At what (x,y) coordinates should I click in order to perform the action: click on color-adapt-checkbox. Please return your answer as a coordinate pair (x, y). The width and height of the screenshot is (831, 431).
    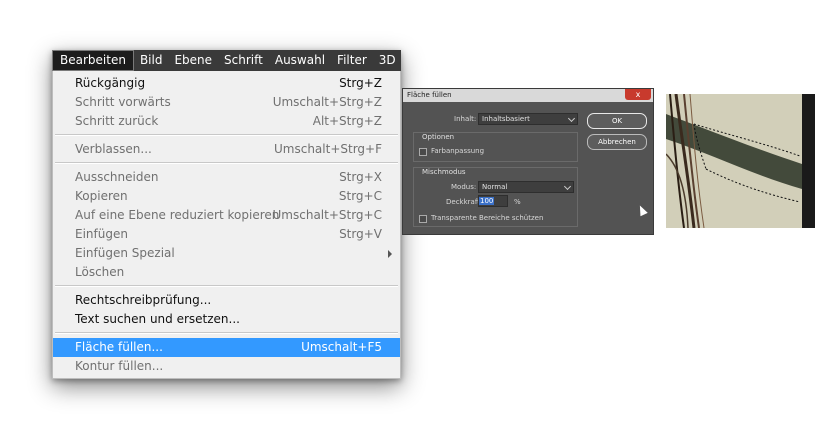
    Looking at the image, I should click on (423, 152).